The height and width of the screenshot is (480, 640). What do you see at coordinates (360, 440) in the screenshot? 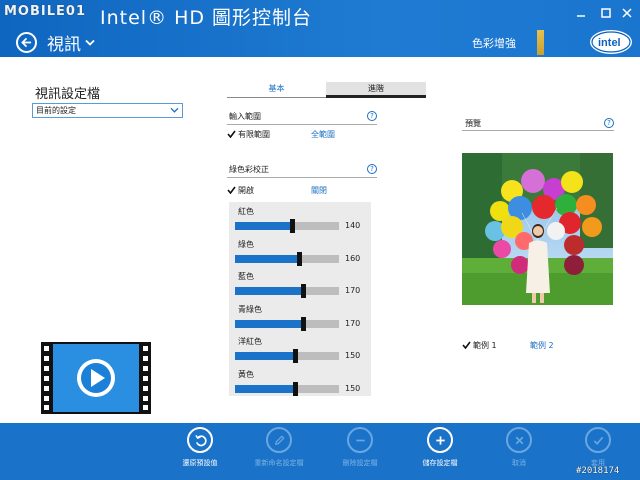
I see `minus-icon` at bounding box center [360, 440].